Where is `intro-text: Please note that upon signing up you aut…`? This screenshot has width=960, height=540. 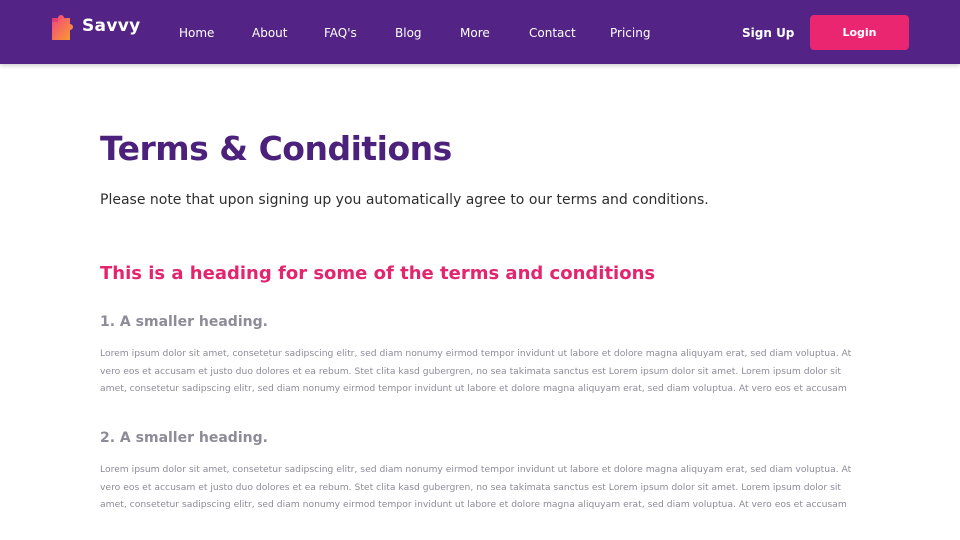
intro-text: Please note that upon signing up you aut… is located at coordinates (404, 200).